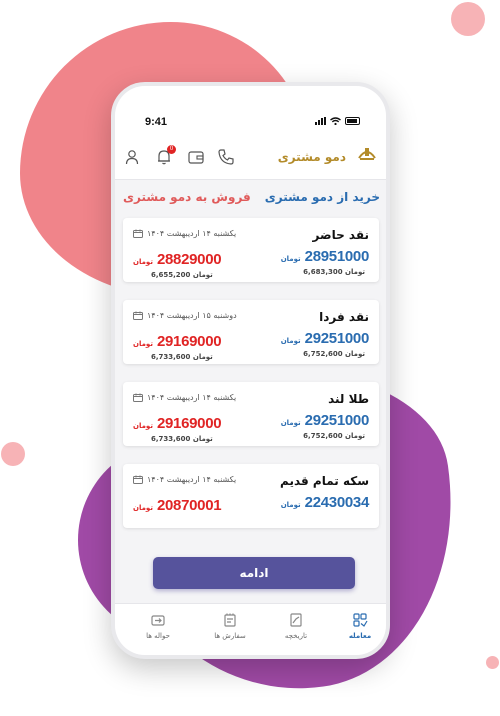  Describe the element at coordinates (367, 154) in the screenshot. I see `brand-logo-icon` at that location.